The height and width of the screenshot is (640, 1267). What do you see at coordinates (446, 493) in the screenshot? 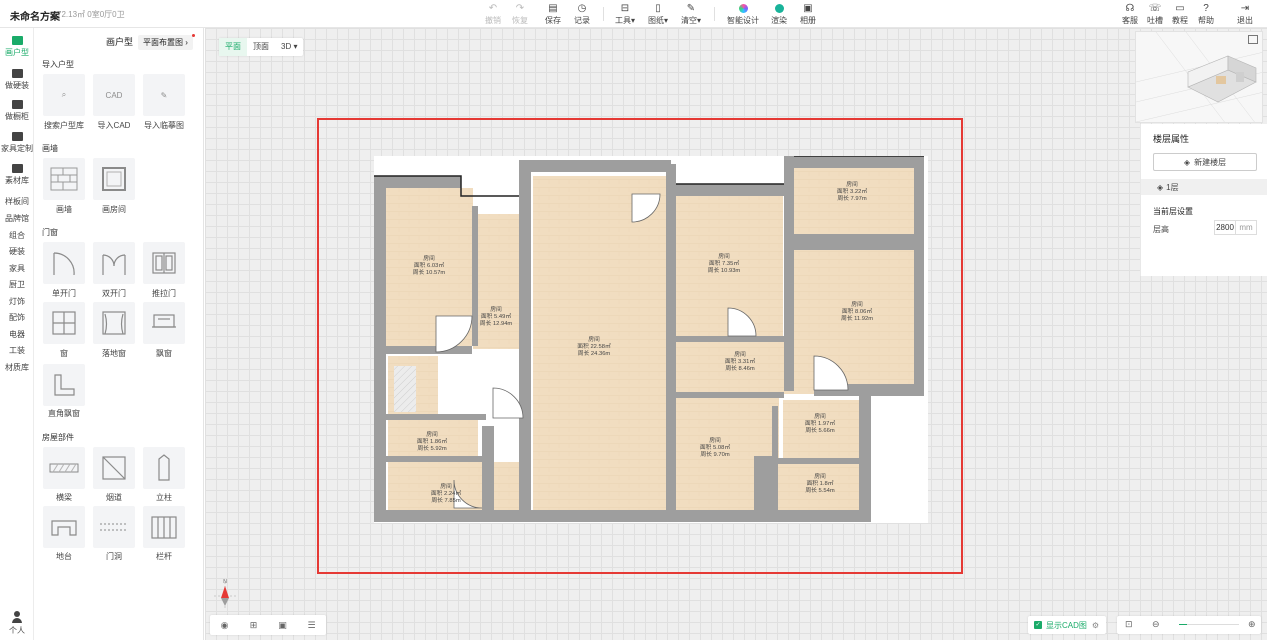
I see `room-12-area: 面积 2.24㎡` at bounding box center [446, 493].